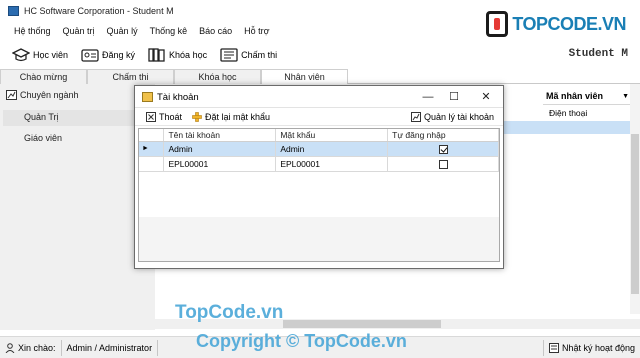  What do you see at coordinates (43, 138) in the screenshot?
I see `left-panel-item-giao-vien: Giáo viên` at bounding box center [43, 138].